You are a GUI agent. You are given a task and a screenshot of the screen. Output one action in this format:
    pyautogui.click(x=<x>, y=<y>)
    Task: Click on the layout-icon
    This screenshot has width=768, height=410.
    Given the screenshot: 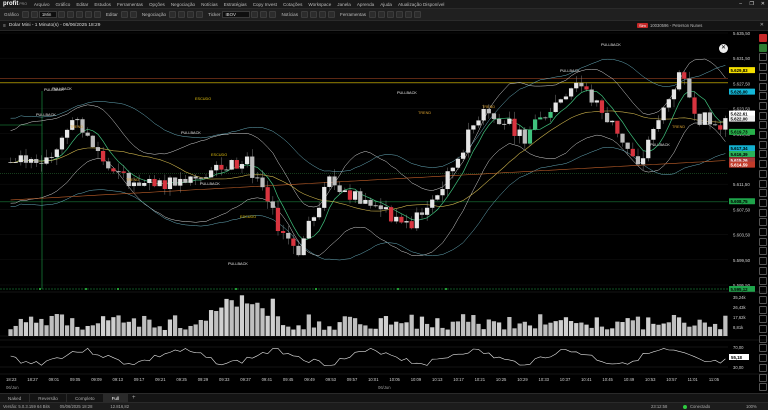 What is the action you would take?
    pyautogui.click(x=400, y=14)
    